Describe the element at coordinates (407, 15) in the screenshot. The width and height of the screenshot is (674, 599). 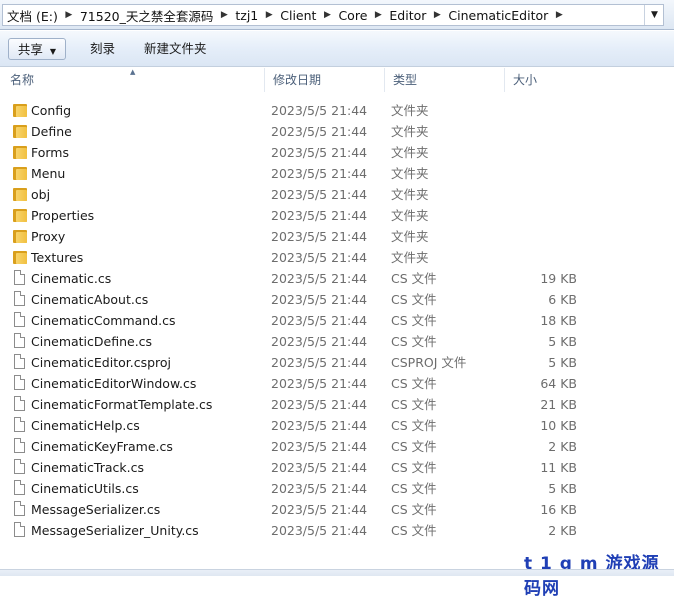
I see `breadcrumb-editor: Editor` at that location.